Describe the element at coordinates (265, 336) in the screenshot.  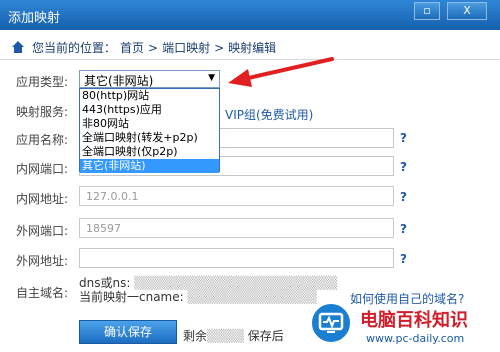
I see `remain-suffix: 保存后` at that location.